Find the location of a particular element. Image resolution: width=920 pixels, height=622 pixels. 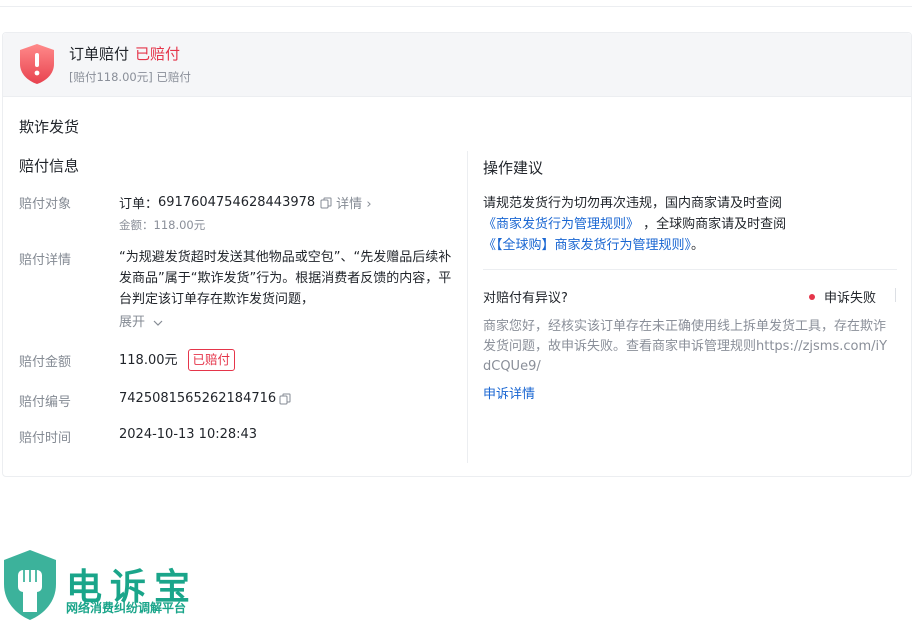

watermark: 电诉宝 网络消费纠纷调解平台 is located at coordinates (110, 584).